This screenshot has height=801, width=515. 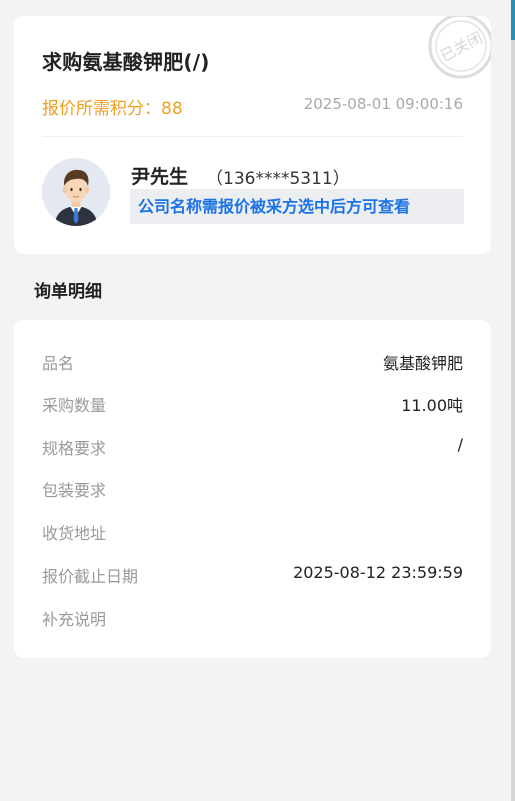 I want to click on closed-stamp-text: 已关闭, so click(x=461, y=46).